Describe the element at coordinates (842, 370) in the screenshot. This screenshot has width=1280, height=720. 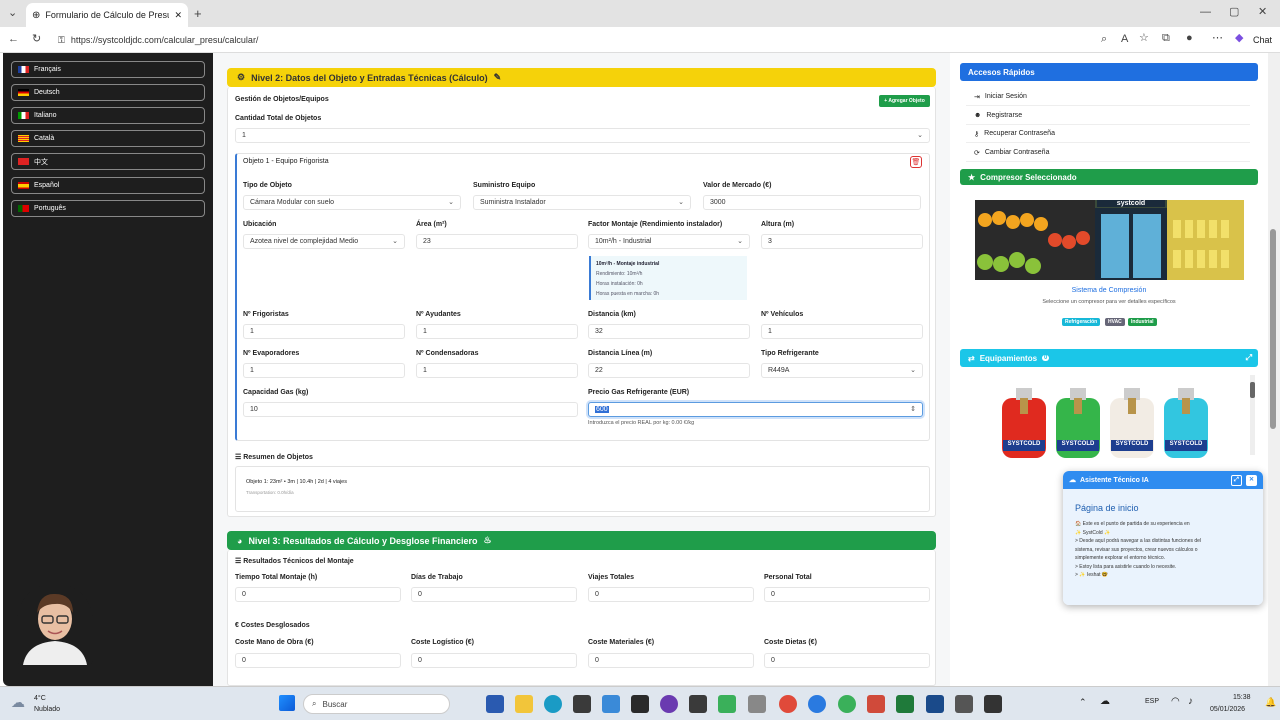
I see `refrigerante-select: R449A ⌄` at that location.